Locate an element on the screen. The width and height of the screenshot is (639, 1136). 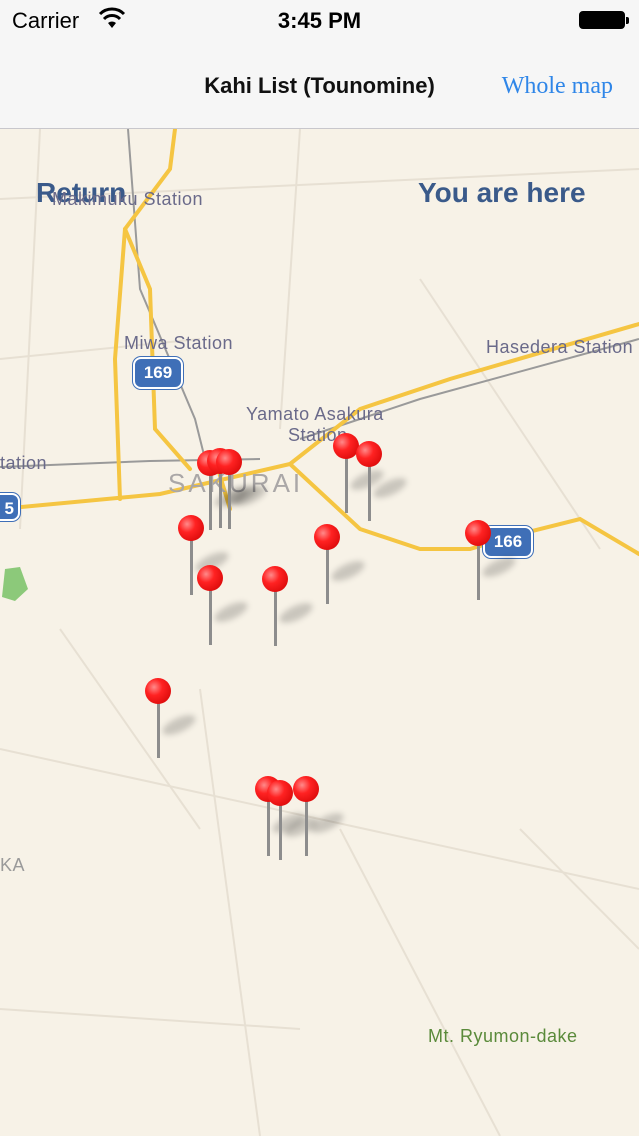
status-bar: Carrier 3:45 PM is located at coordinates (319, 20).